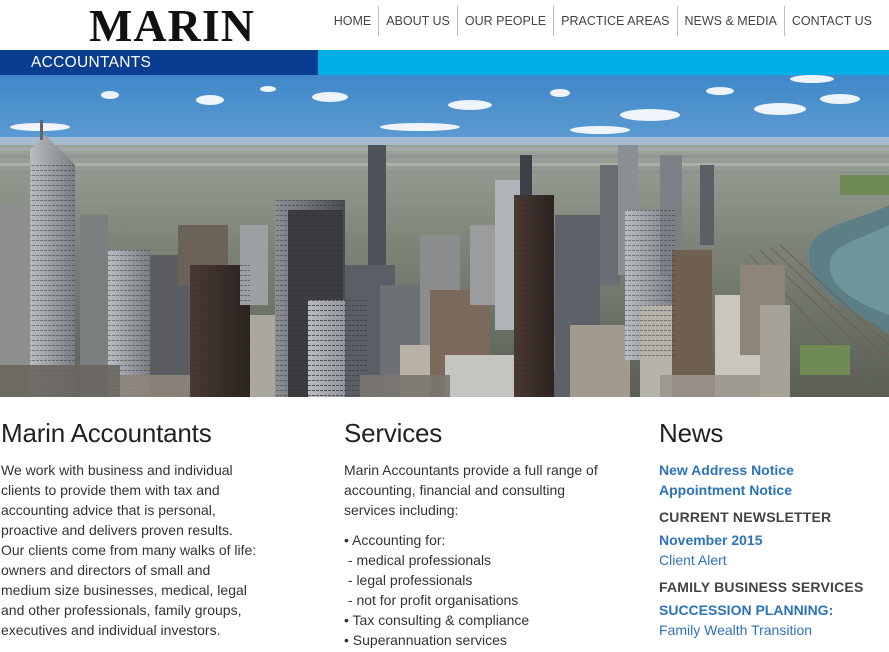 The image size is (889, 652). Describe the element at coordinates (437, 620) in the screenshot. I see `services-list-item: • Tax consulting & compliance` at that location.